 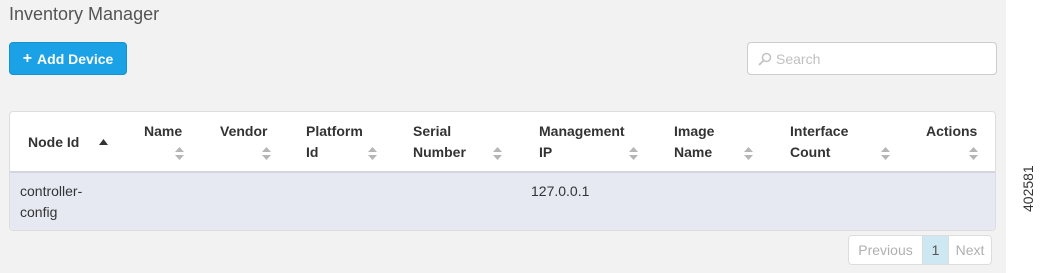 I want to click on page-1-button: 1, so click(x=936, y=250).